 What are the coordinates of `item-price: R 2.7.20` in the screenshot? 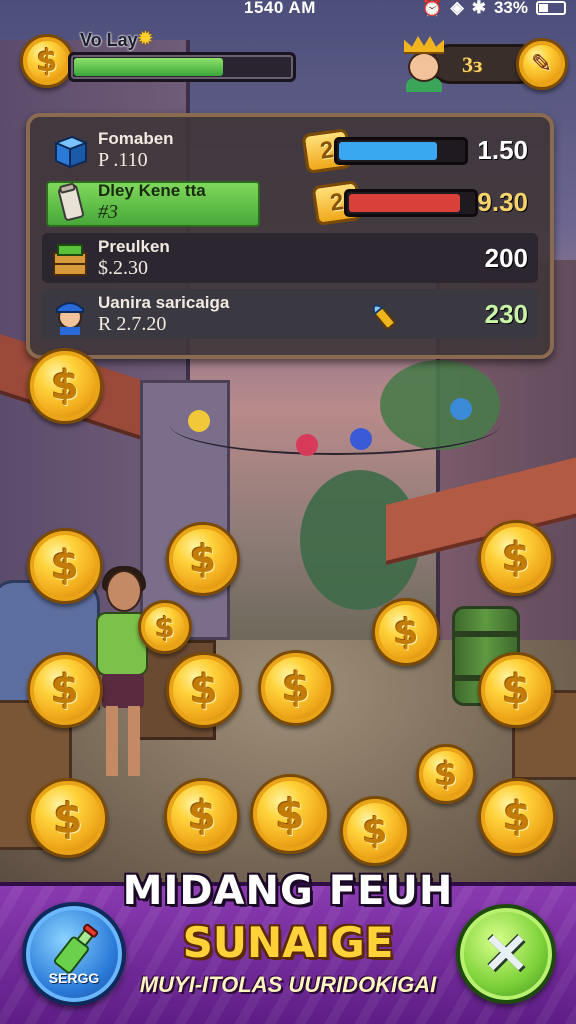 It's located at (132, 324).